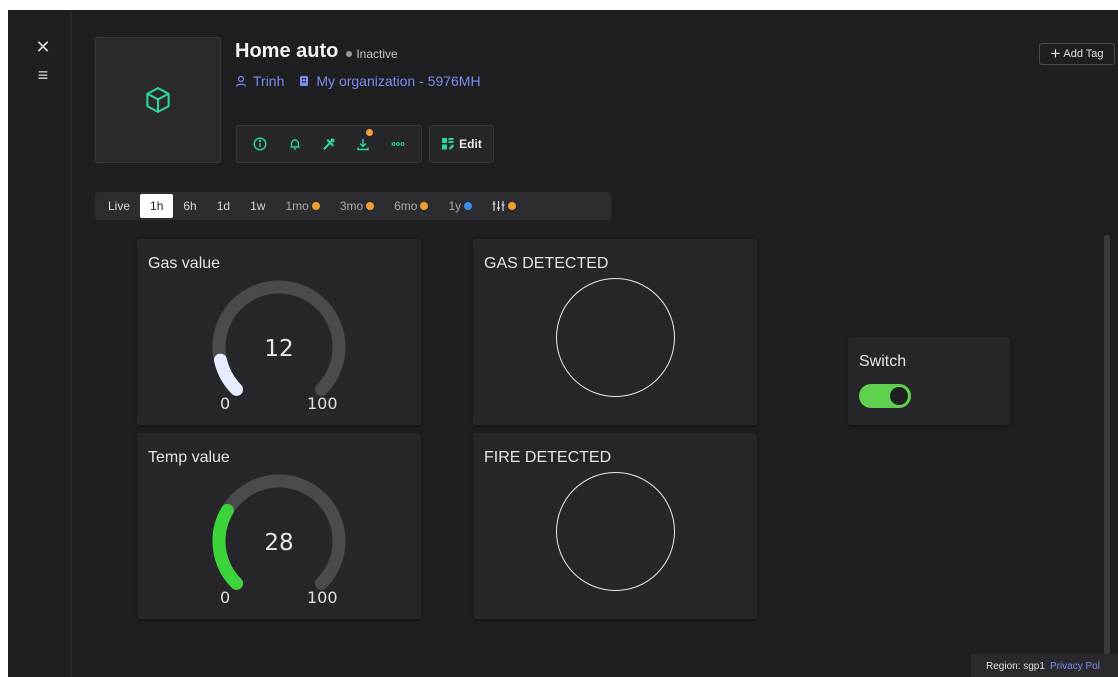  What do you see at coordinates (498, 206) in the screenshot?
I see `sliders-icon` at bounding box center [498, 206].